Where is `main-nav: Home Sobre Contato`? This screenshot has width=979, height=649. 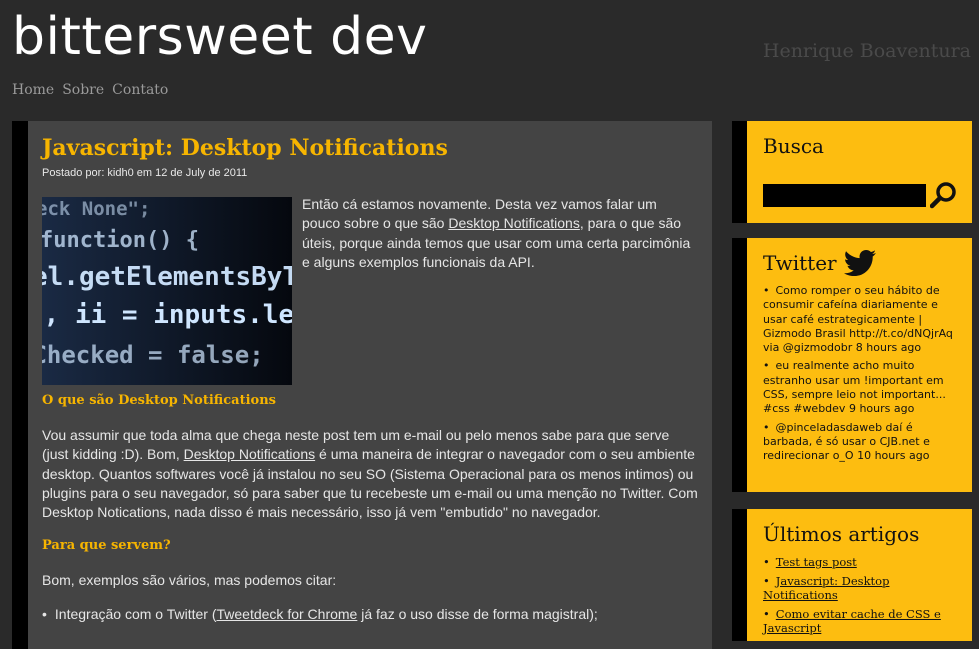 main-nav: Home Sobre Contato is located at coordinates (90, 90).